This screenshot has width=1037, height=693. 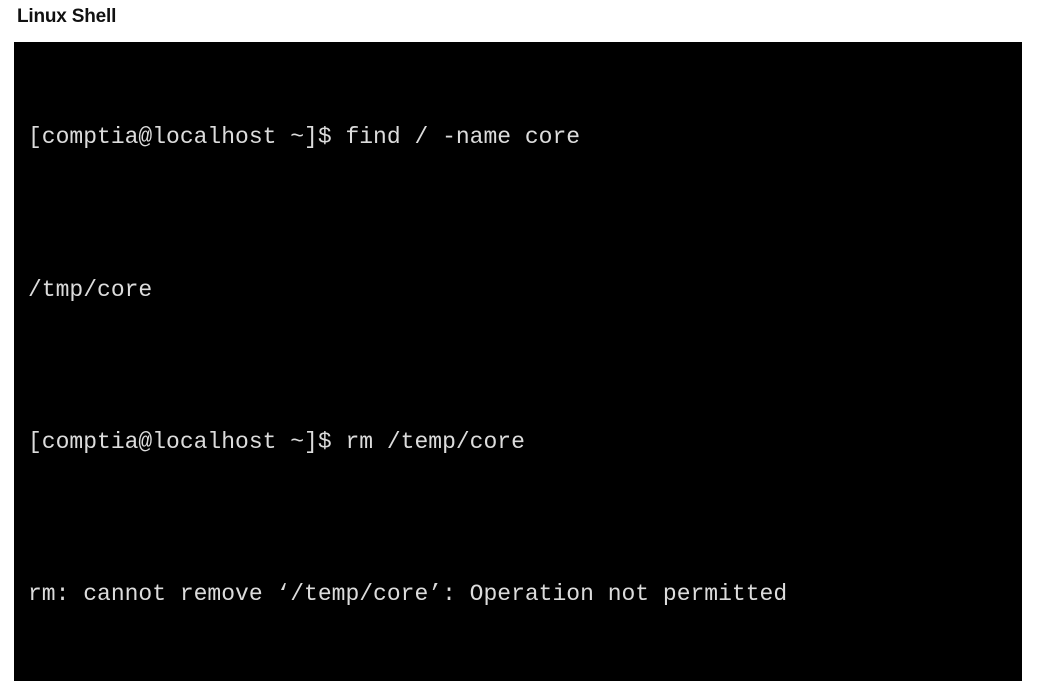 What do you see at coordinates (304, 137) in the screenshot?
I see `terminal-line: [comptia@localhost ~]$ find / -name core` at bounding box center [304, 137].